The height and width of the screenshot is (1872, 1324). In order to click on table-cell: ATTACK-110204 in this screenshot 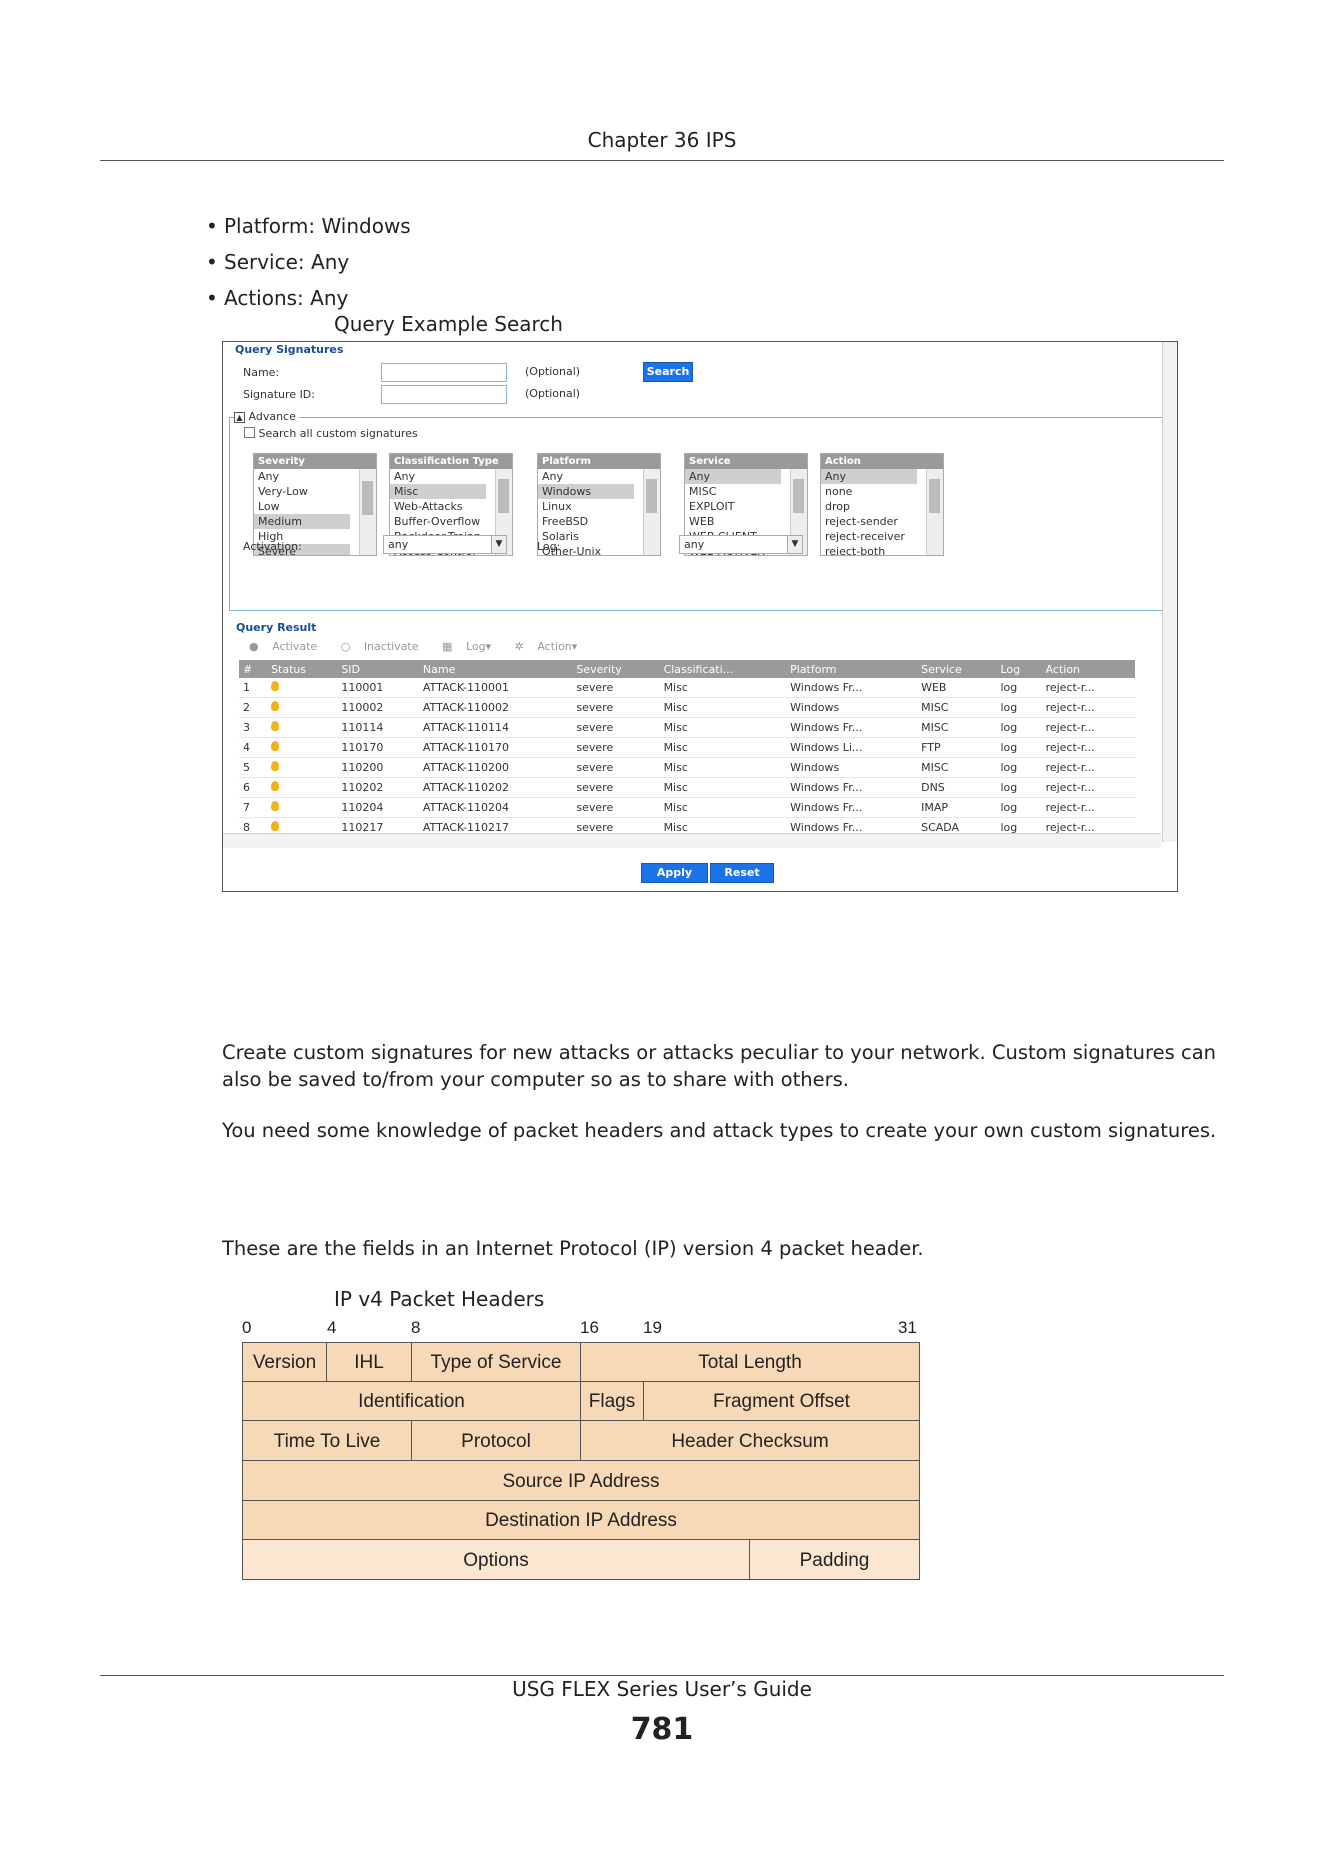, I will do `click(495, 807)`.